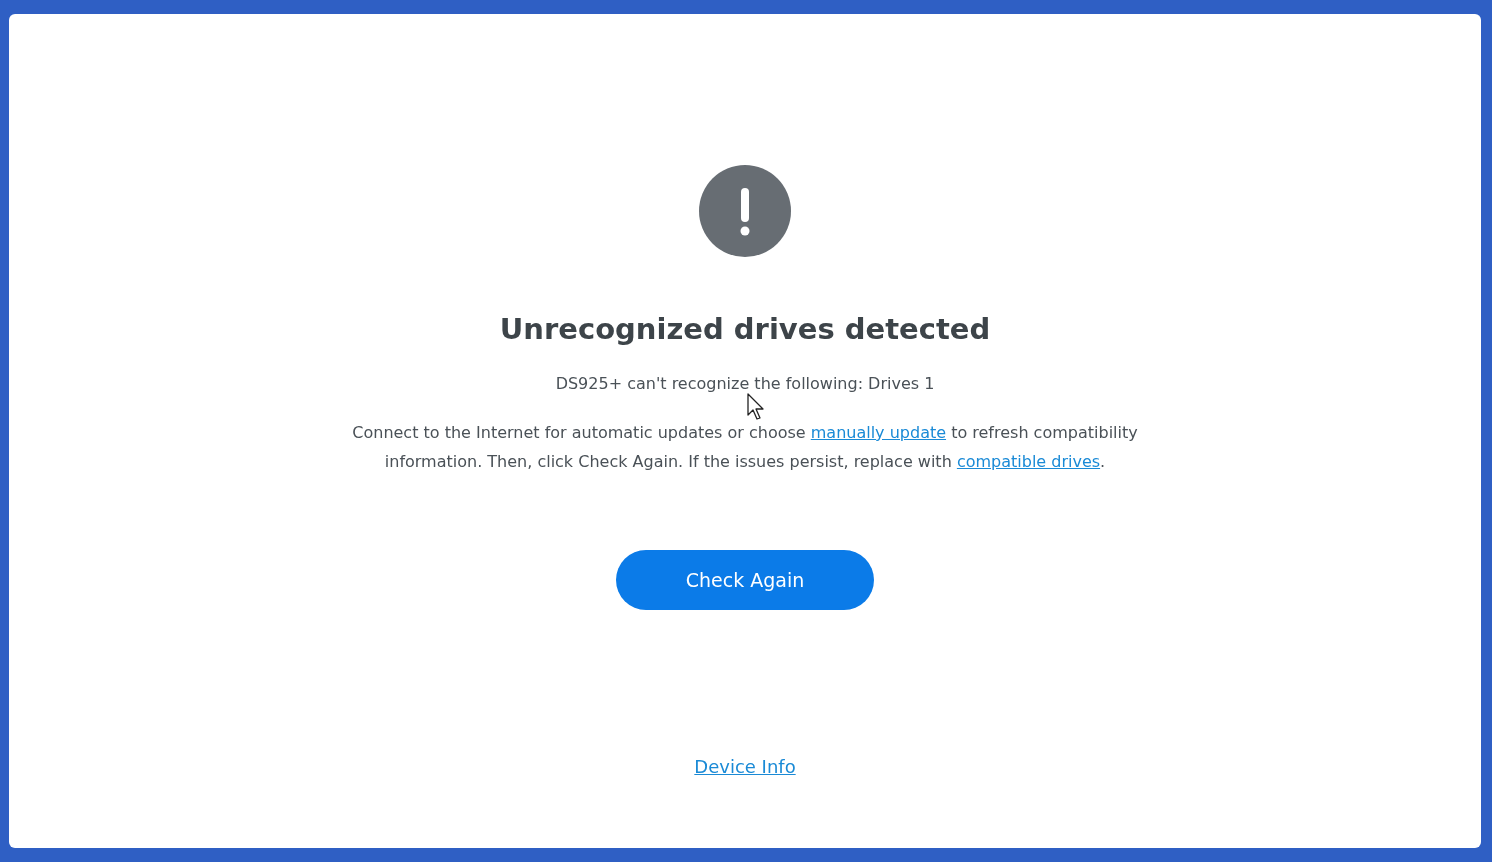 The width and height of the screenshot is (1492, 862). Describe the element at coordinates (745, 580) in the screenshot. I see `check-again-button: Check Again` at that location.